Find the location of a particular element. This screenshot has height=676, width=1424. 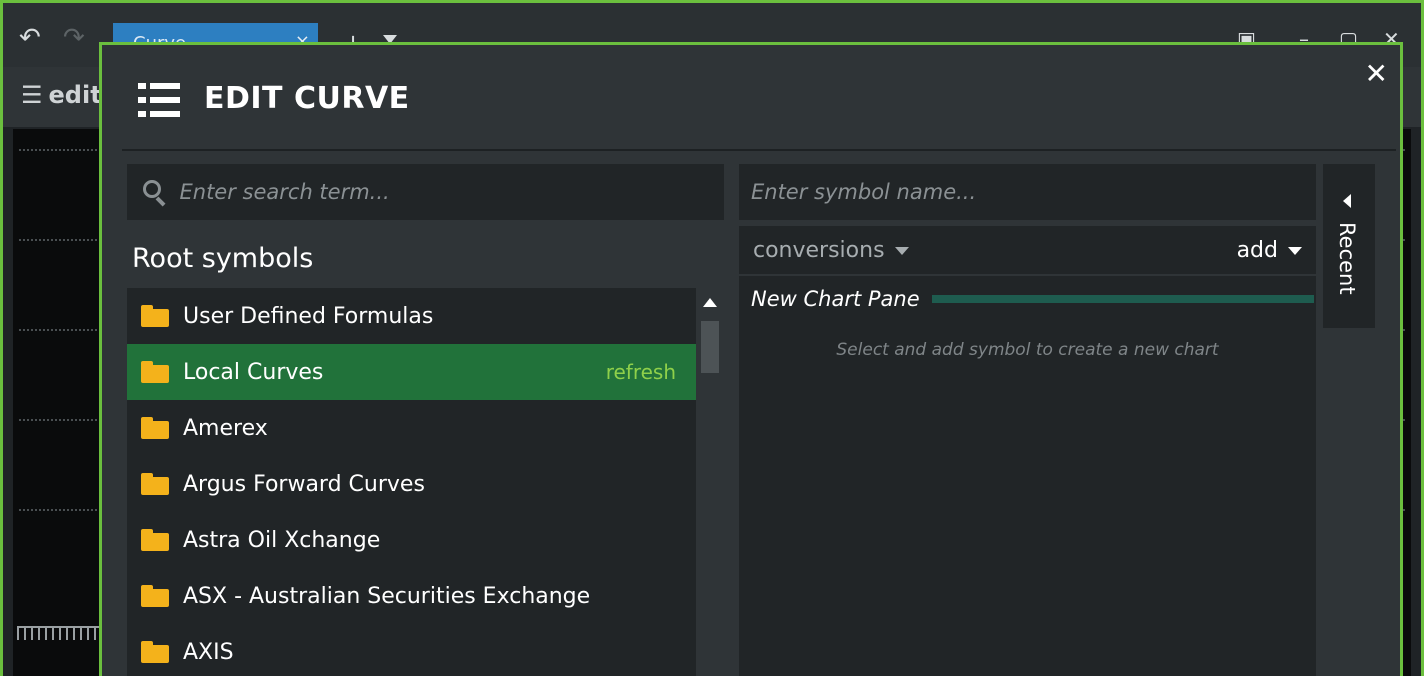

chevron-left-icon is located at coordinates (1347, 201).